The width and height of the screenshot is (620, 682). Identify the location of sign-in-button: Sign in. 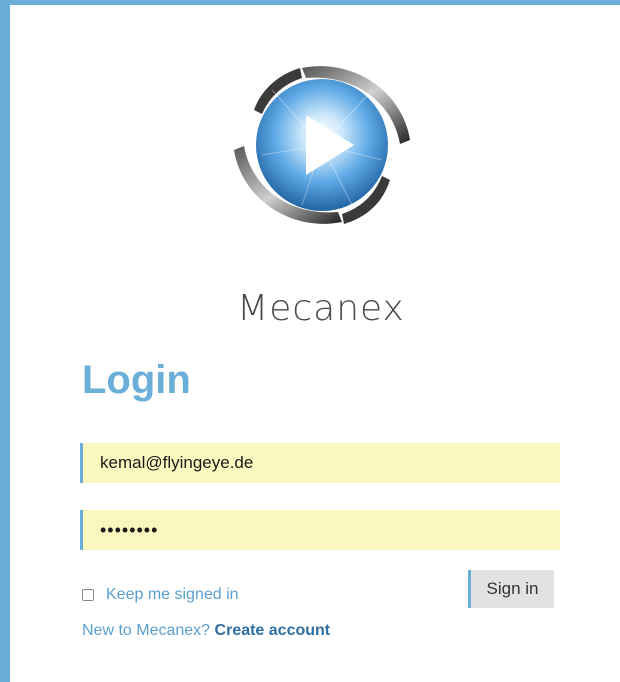
(511, 589).